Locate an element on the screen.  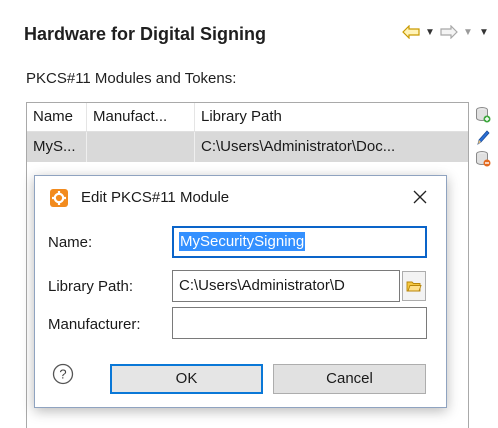
close-button is located at coordinates (420, 197).